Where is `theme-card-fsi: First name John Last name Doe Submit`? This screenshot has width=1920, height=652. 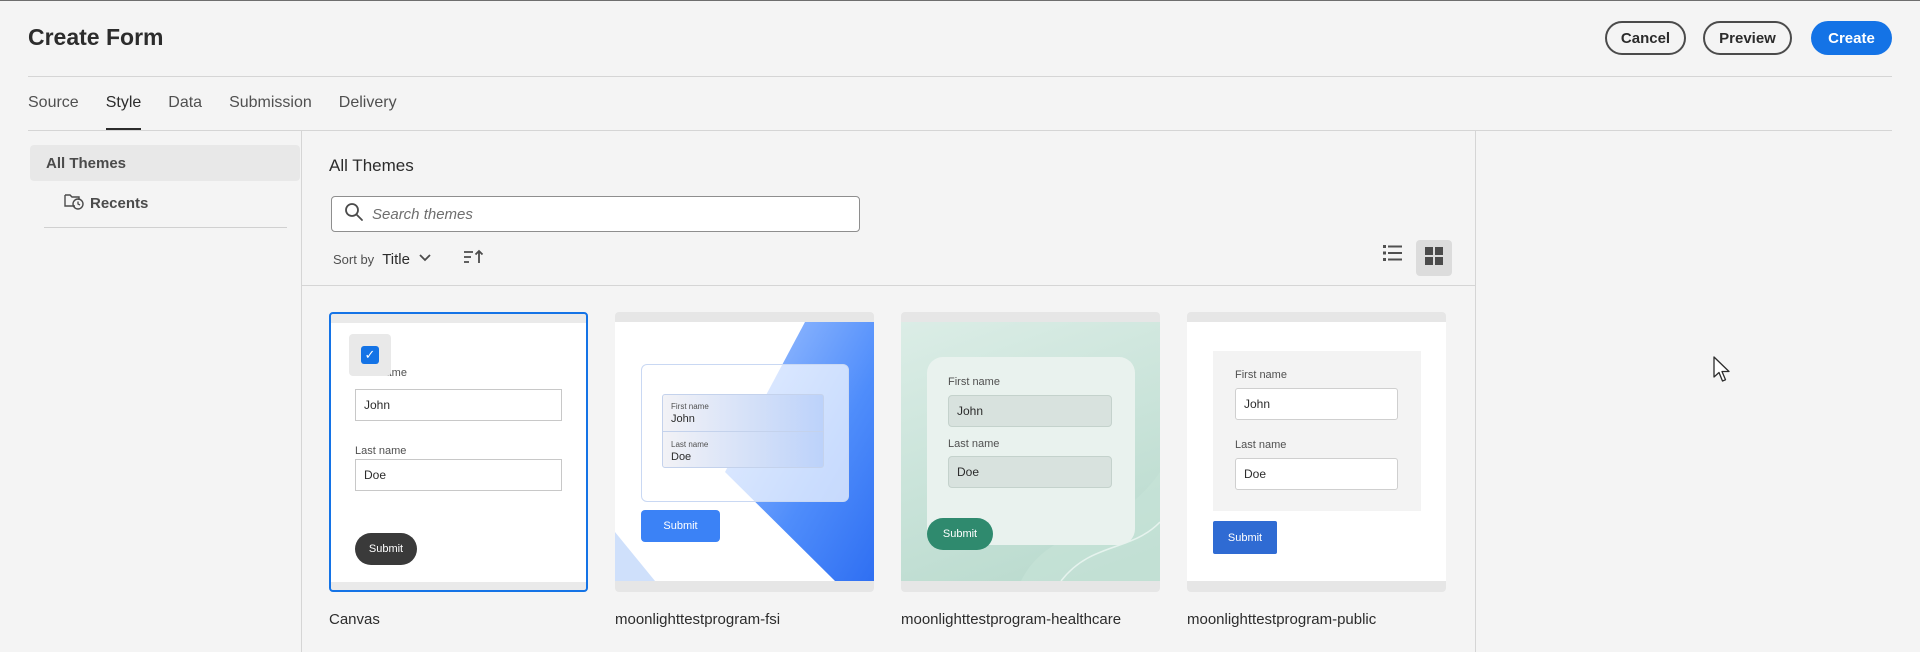 theme-card-fsi: First name John Last name Doe Submit is located at coordinates (744, 452).